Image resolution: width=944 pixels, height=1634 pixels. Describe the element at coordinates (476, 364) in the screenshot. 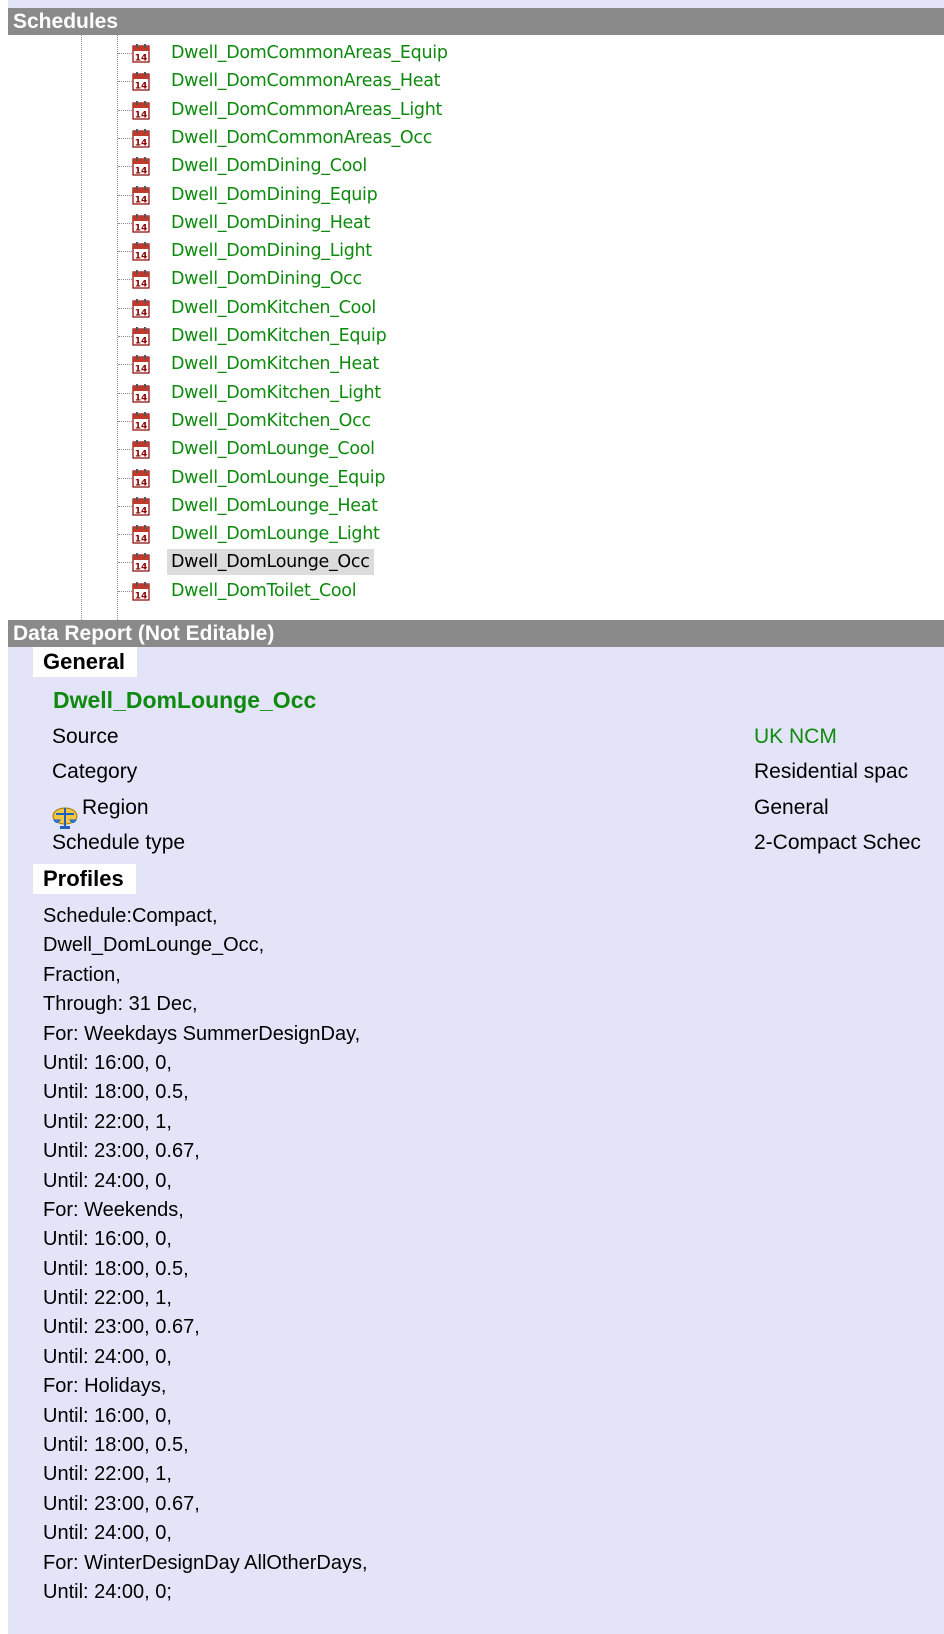

I see `tree-item: 14 Dwell_DomKitchen_Heat` at that location.